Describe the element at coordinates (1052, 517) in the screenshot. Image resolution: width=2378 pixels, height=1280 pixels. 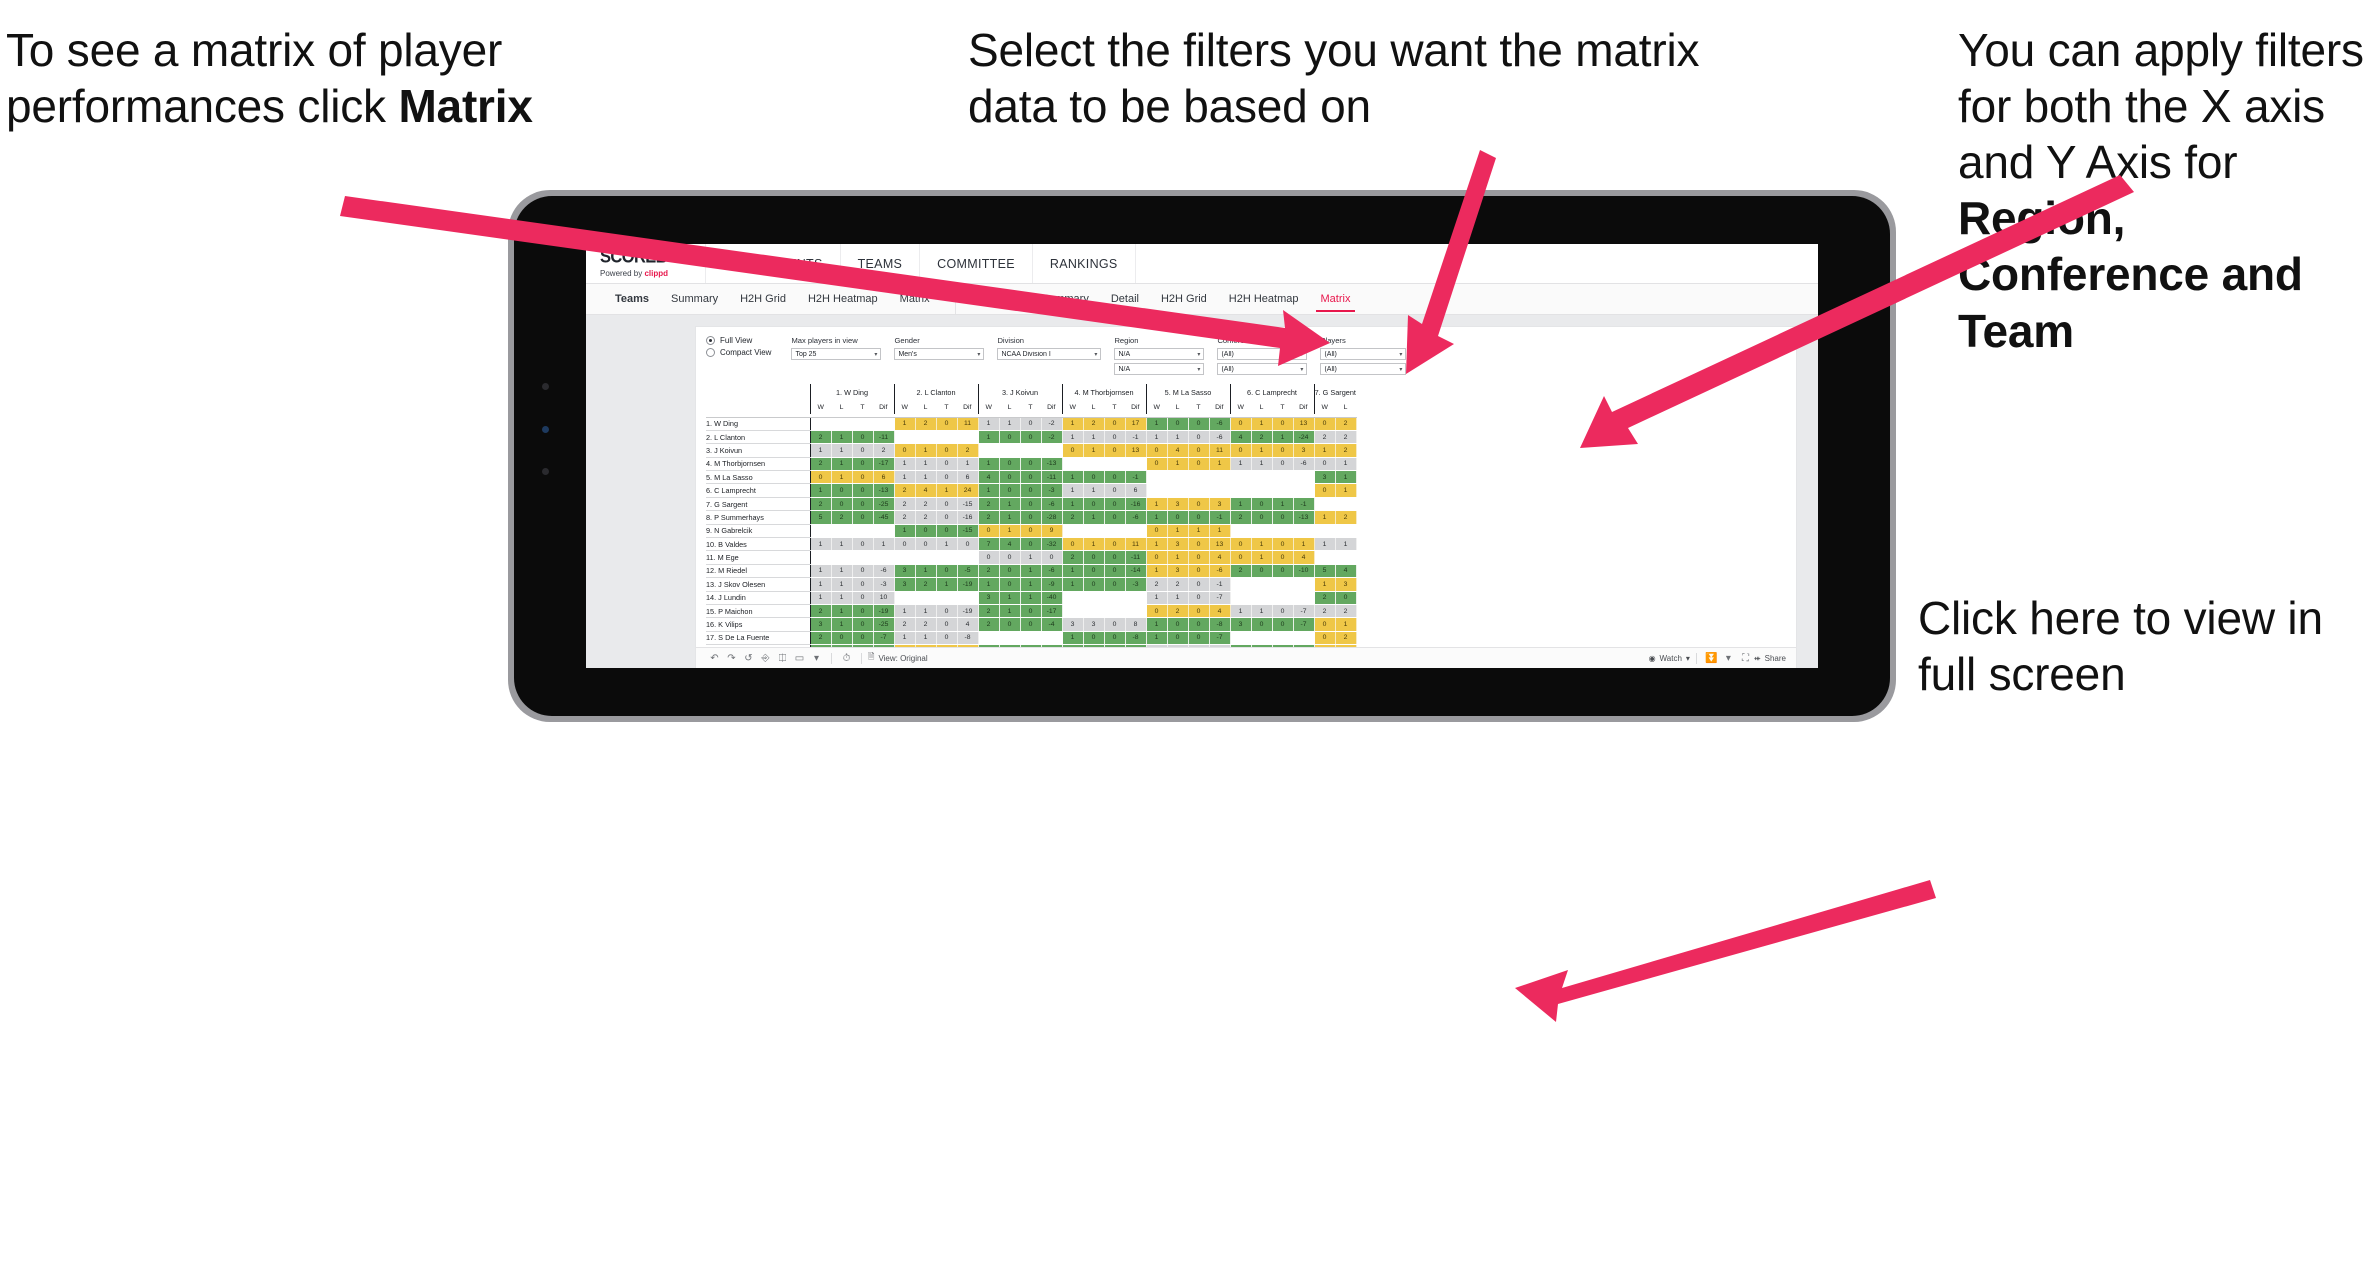
I see `matrix-cell: -28` at that location.